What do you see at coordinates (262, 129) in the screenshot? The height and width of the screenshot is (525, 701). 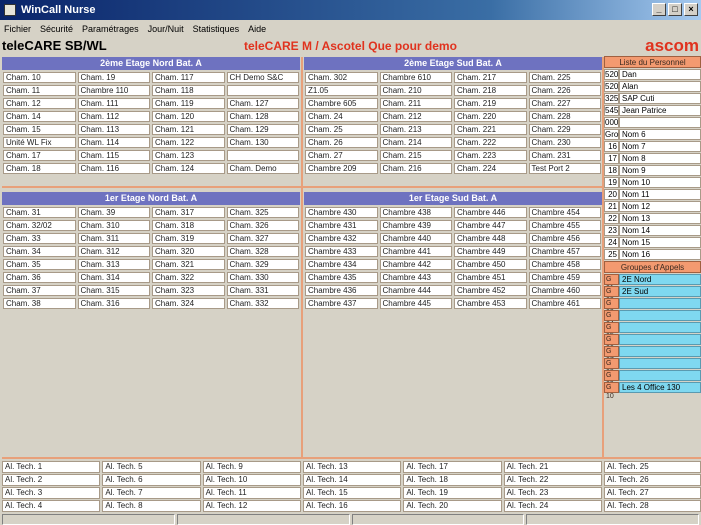 I see `room-button: Cham. 129` at bounding box center [262, 129].